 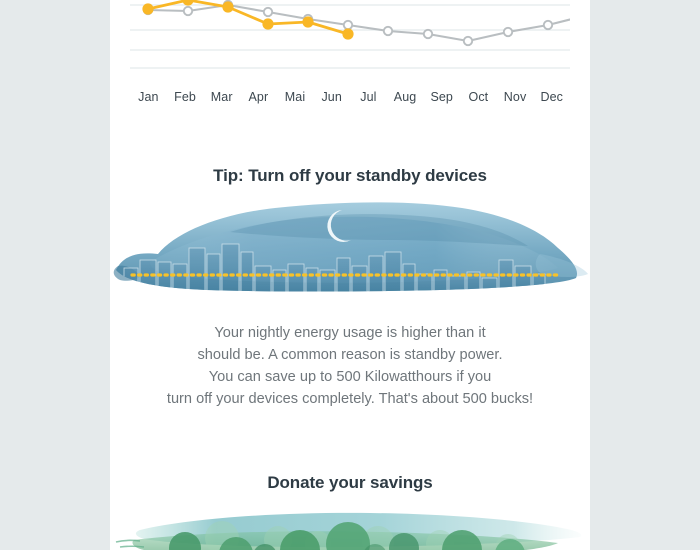 What do you see at coordinates (148, 97) in the screenshot?
I see `axis-label-jan: Jan` at bounding box center [148, 97].